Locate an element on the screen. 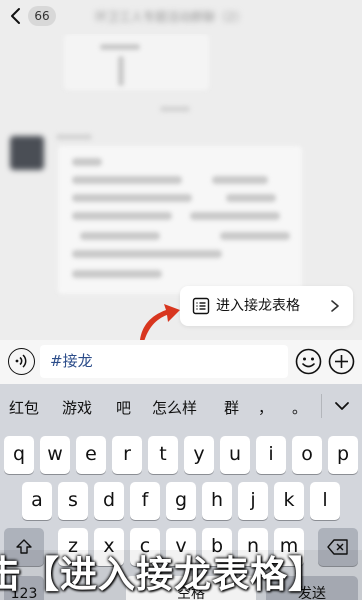  key-p: p is located at coordinates (343, 455).